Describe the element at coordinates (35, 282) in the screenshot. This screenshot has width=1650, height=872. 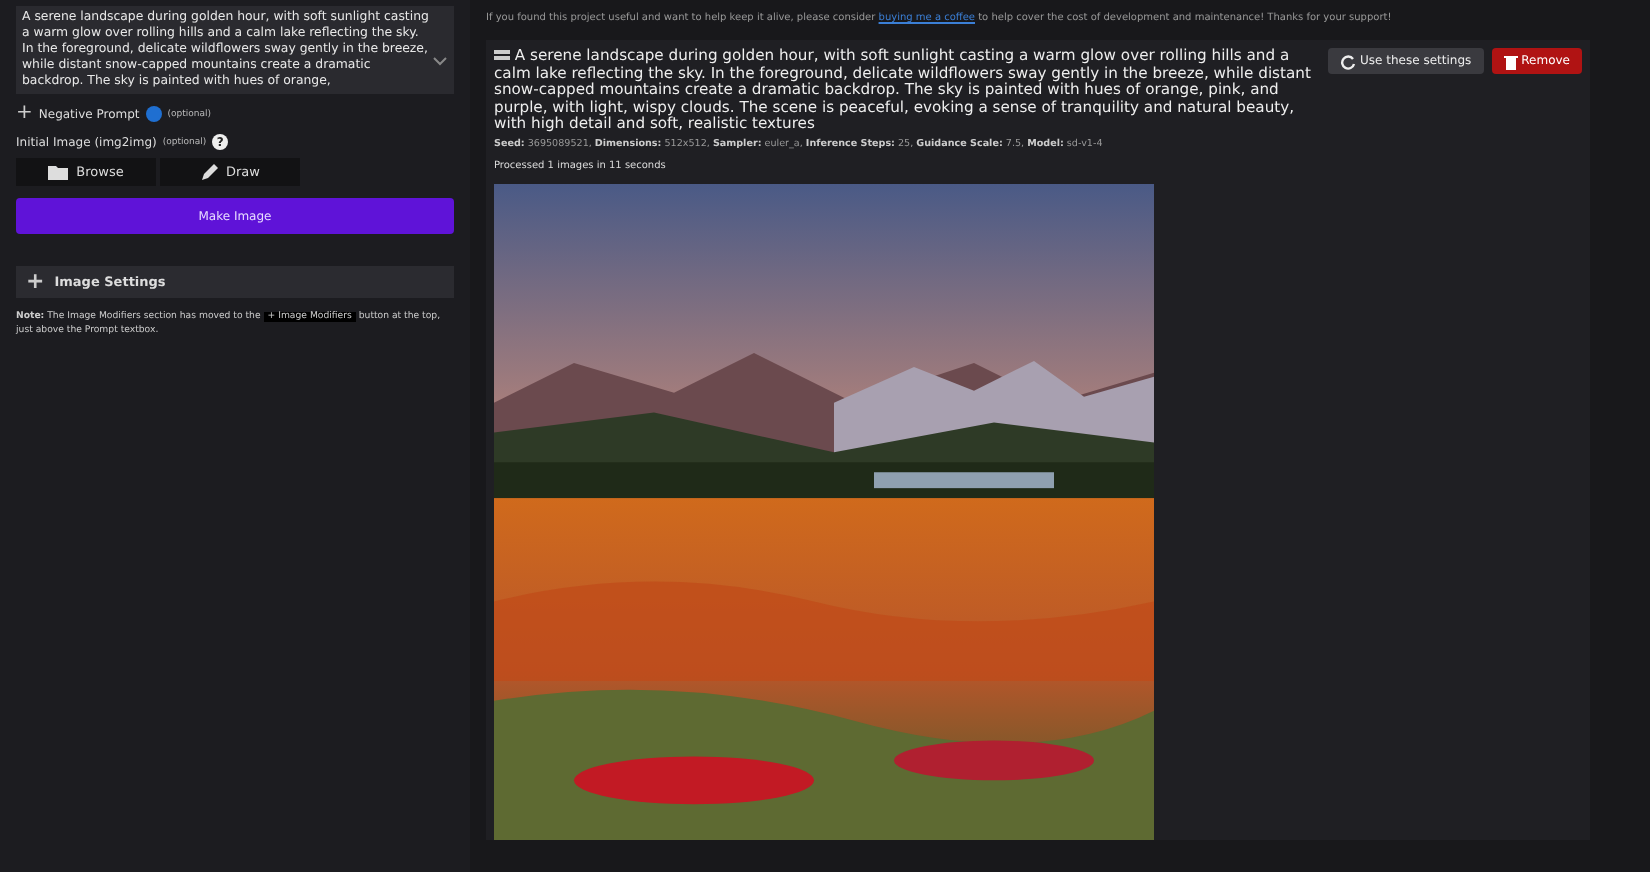
I see `expand-icon: +` at that location.